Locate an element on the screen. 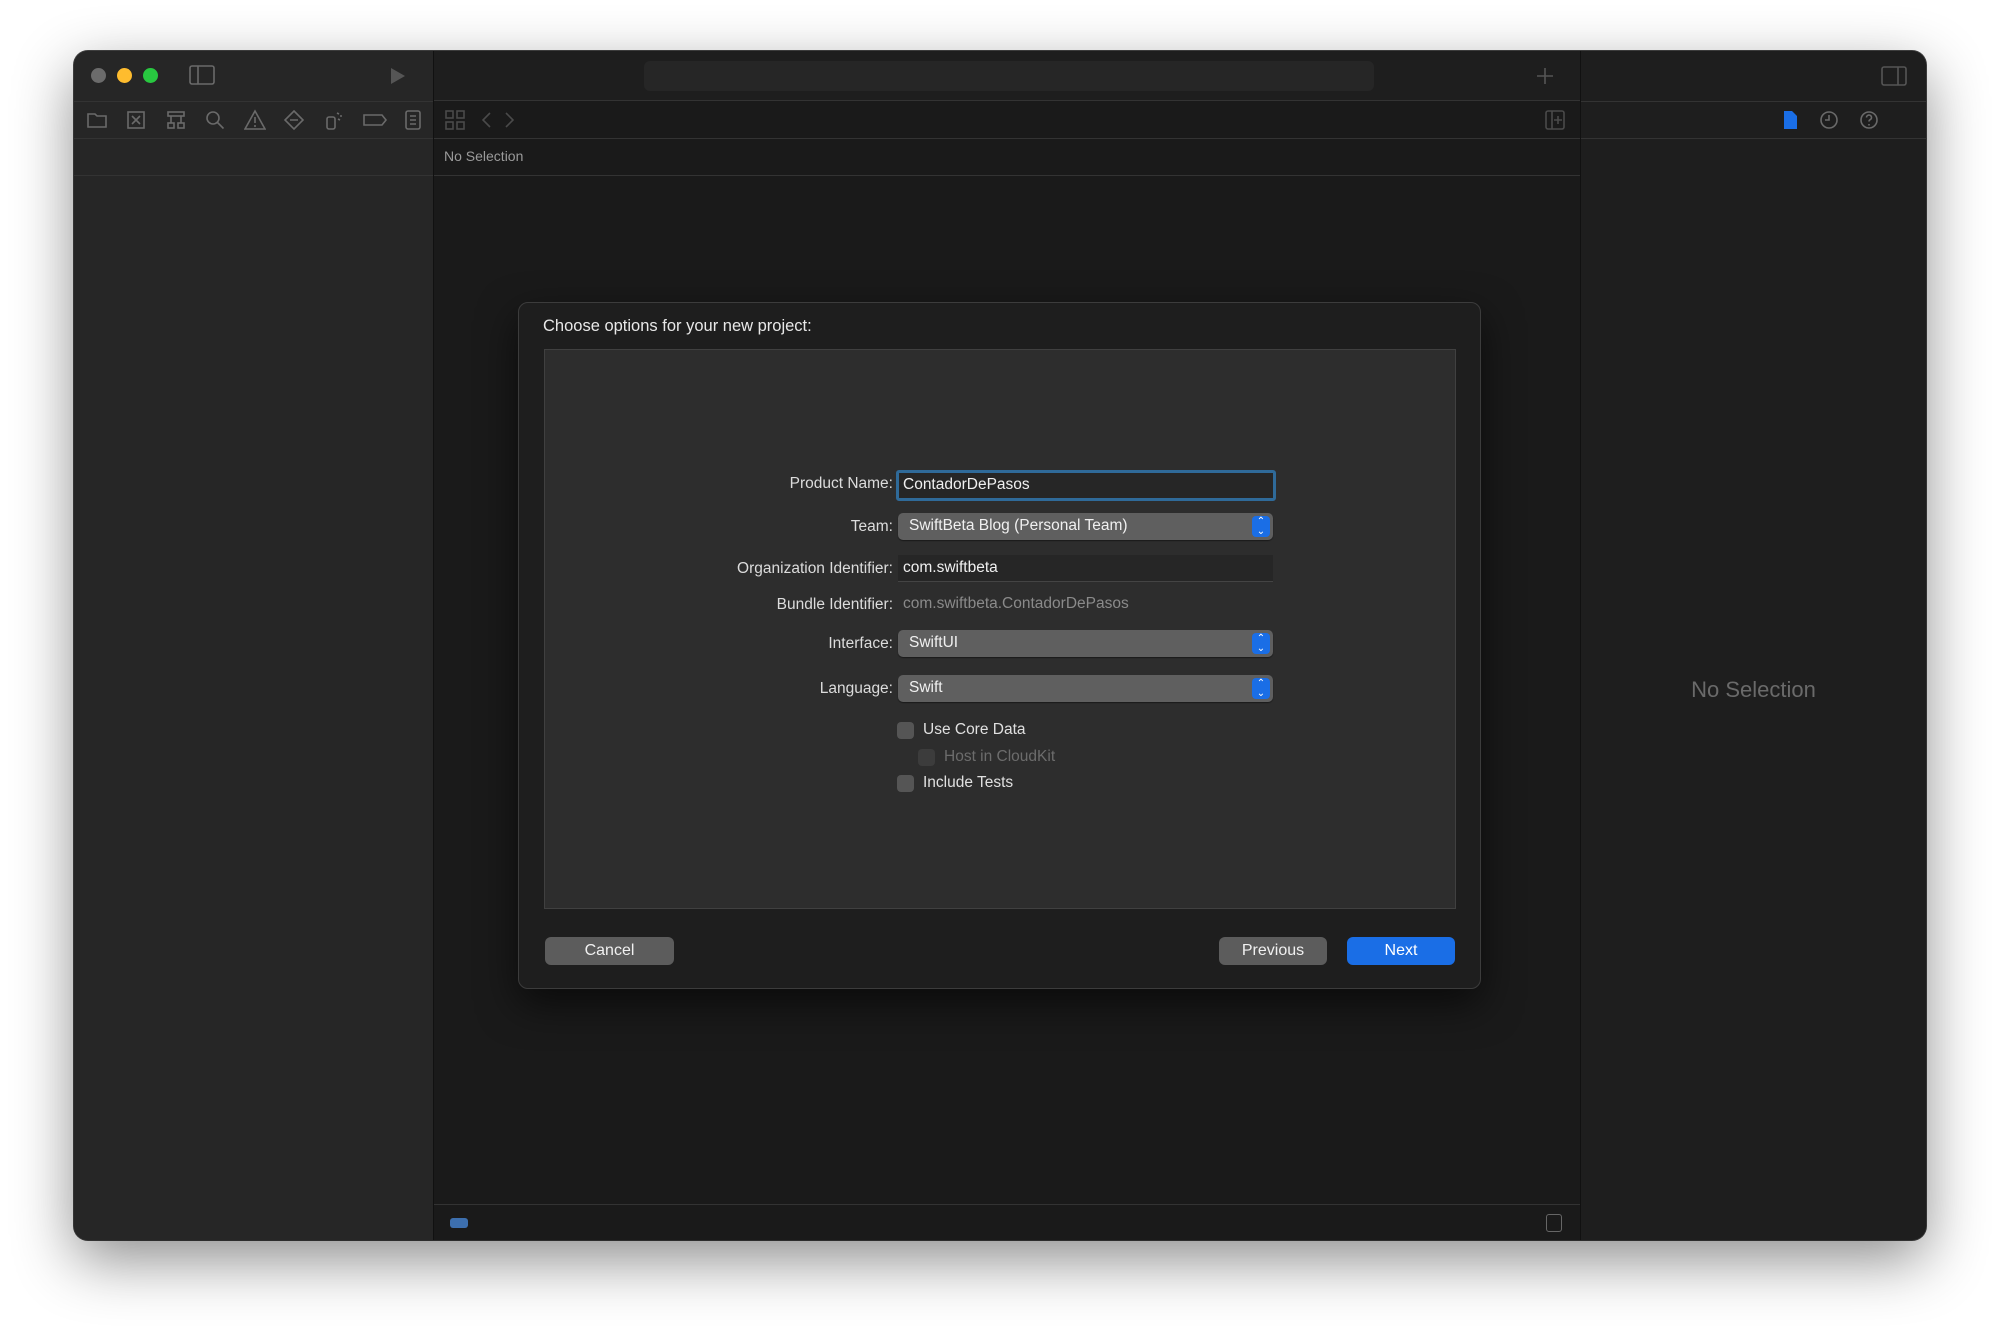 The height and width of the screenshot is (1339, 2000). hierarchy-icon is located at coordinates (176, 120).